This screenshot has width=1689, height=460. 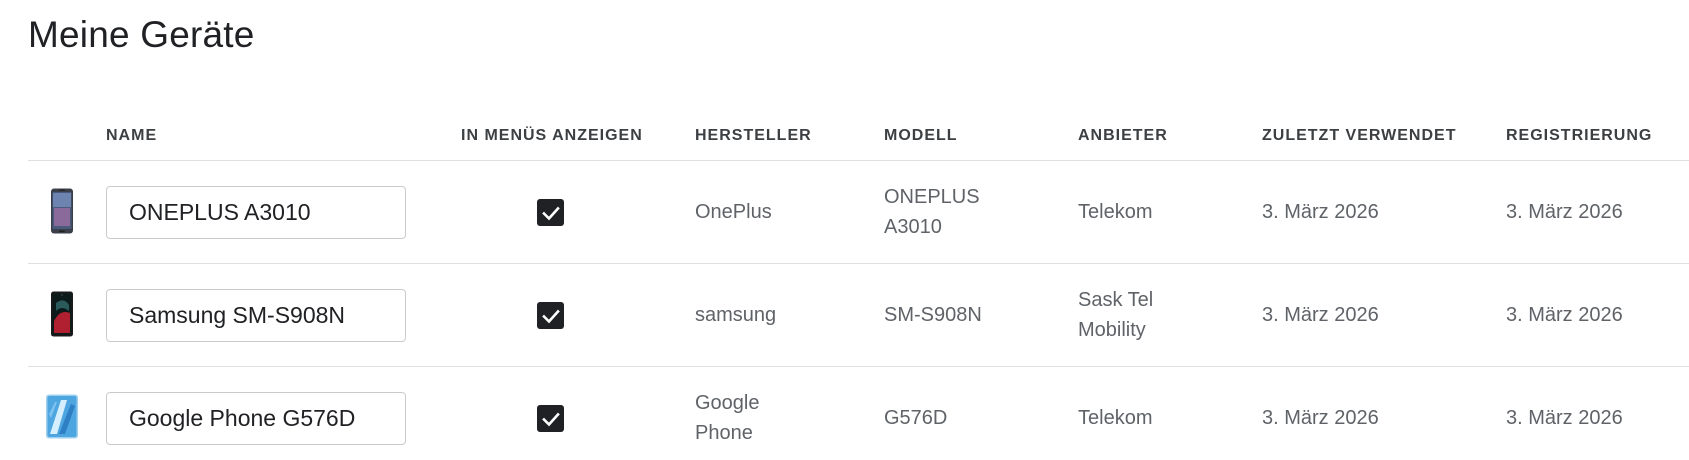 What do you see at coordinates (736, 315) in the screenshot?
I see `manufacturer-cell: samsung` at bounding box center [736, 315].